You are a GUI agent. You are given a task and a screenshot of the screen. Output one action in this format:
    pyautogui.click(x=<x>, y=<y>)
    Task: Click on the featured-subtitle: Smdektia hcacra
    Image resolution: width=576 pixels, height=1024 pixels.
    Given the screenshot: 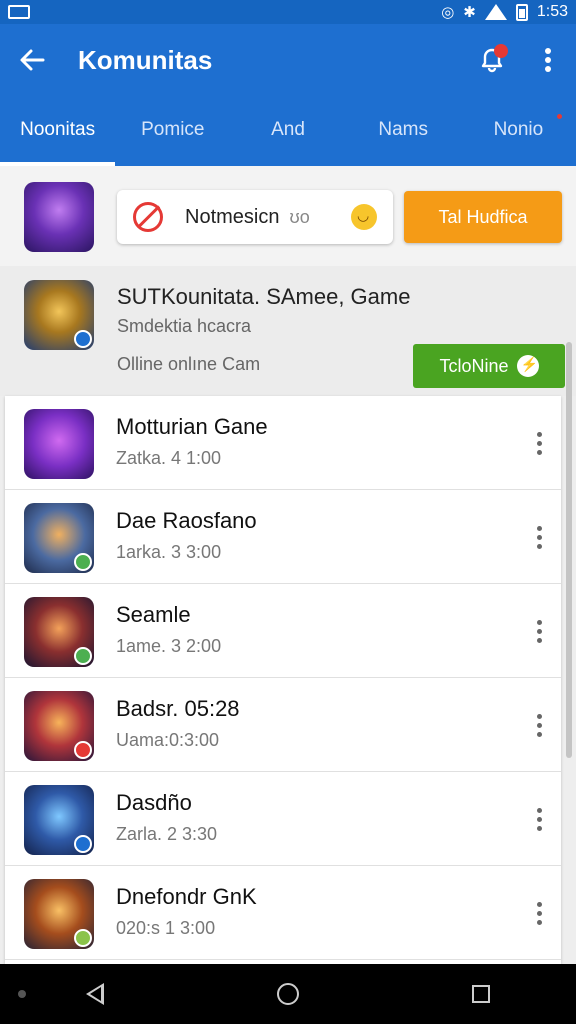 What is the action you would take?
    pyautogui.click(x=184, y=326)
    